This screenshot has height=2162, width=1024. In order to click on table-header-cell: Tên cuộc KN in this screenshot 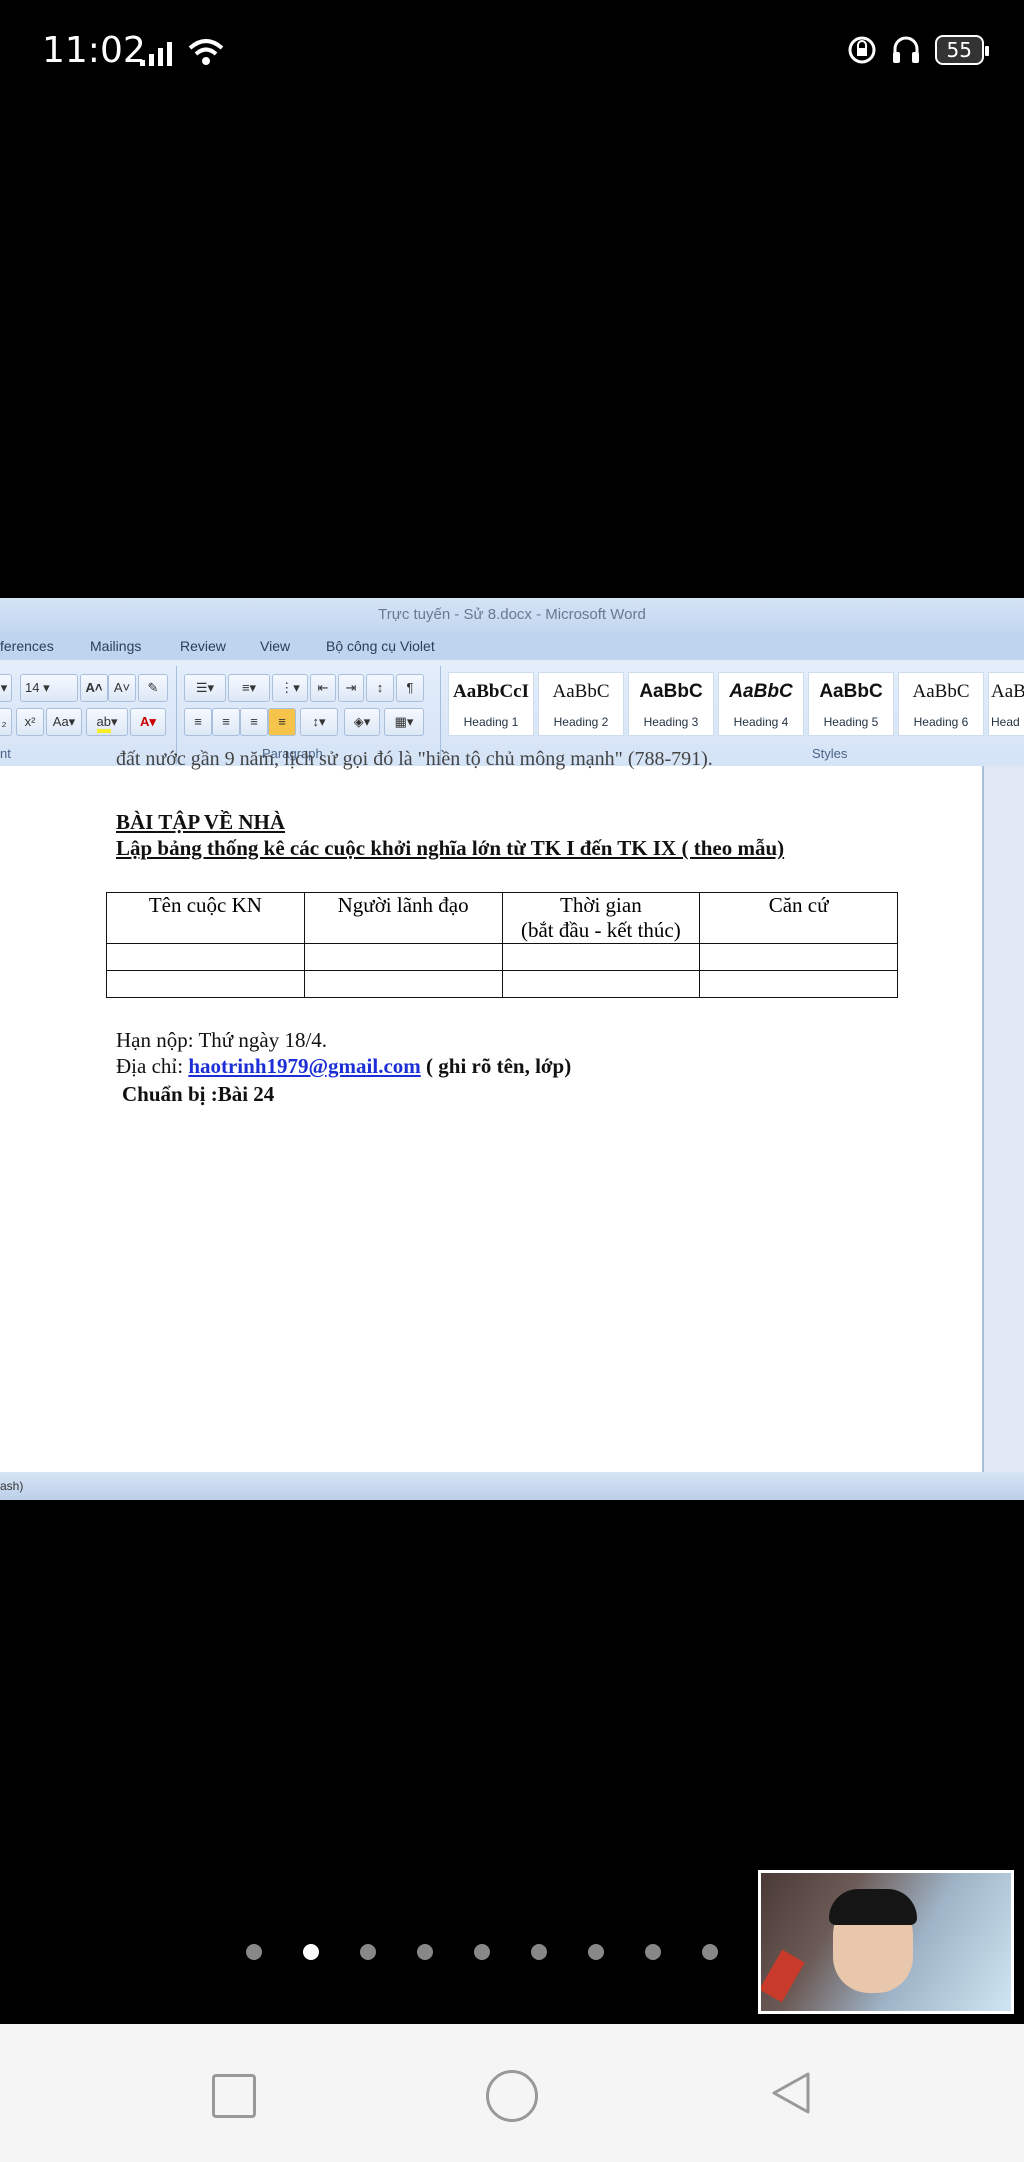, I will do `click(205, 918)`.